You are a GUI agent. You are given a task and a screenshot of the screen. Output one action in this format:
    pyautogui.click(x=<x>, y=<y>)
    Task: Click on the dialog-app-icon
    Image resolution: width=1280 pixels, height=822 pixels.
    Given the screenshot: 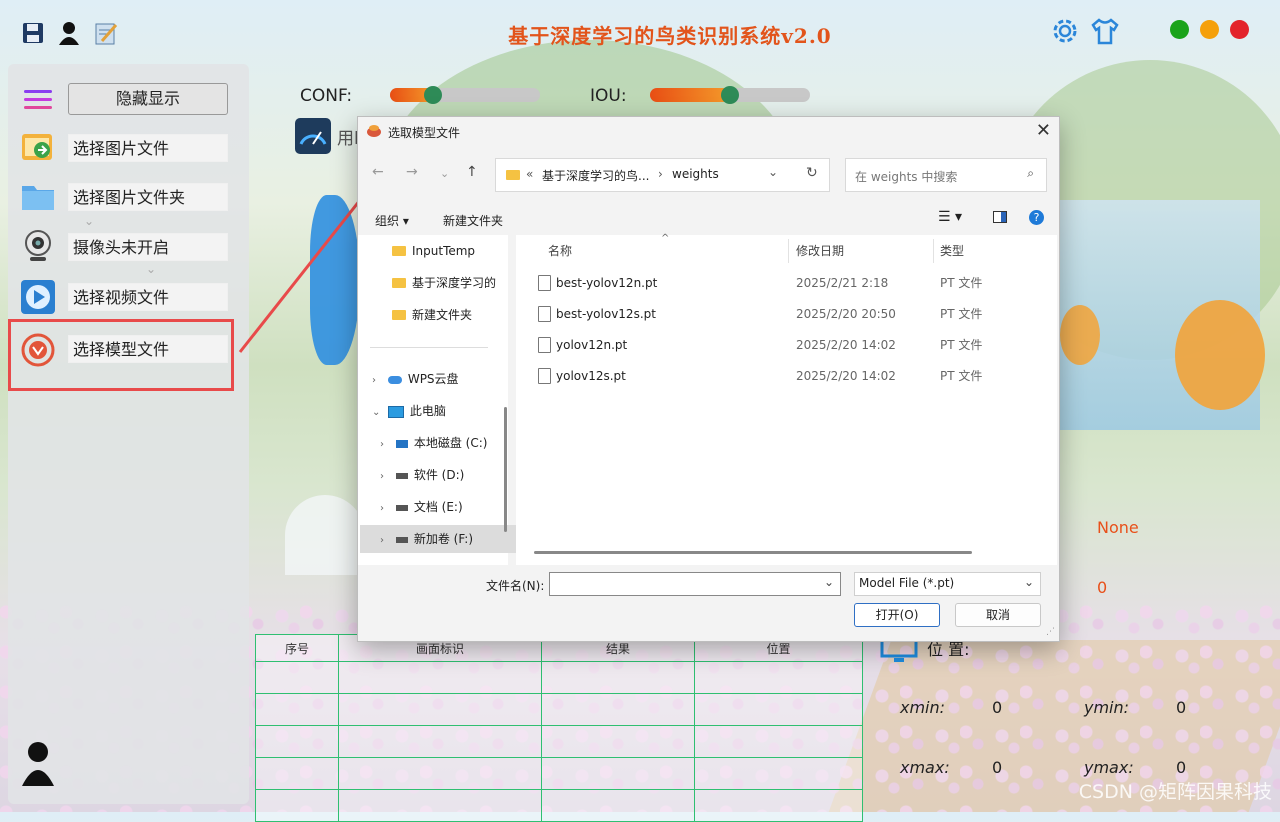 What is the action you would take?
    pyautogui.click(x=374, y=130)
    